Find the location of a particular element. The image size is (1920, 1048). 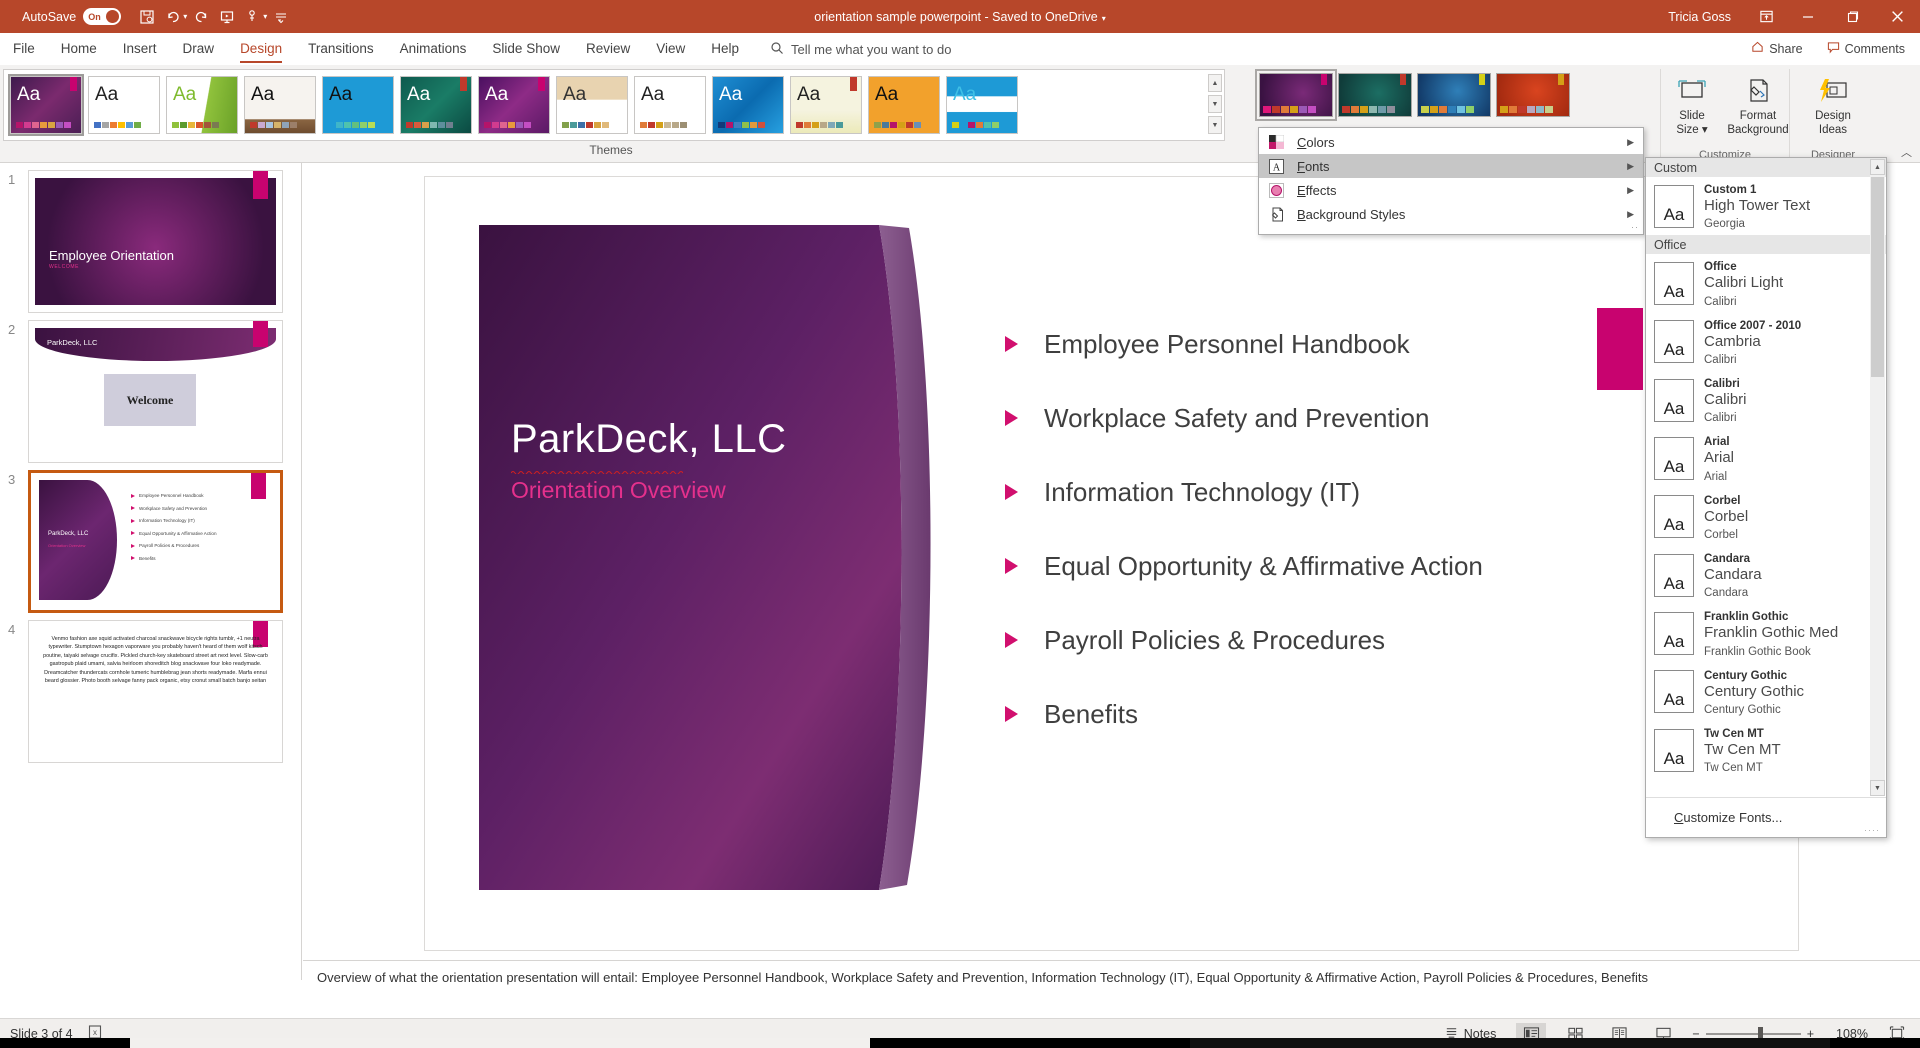

touch-mode-caret: ▾ is located at coordinates (265, 16).